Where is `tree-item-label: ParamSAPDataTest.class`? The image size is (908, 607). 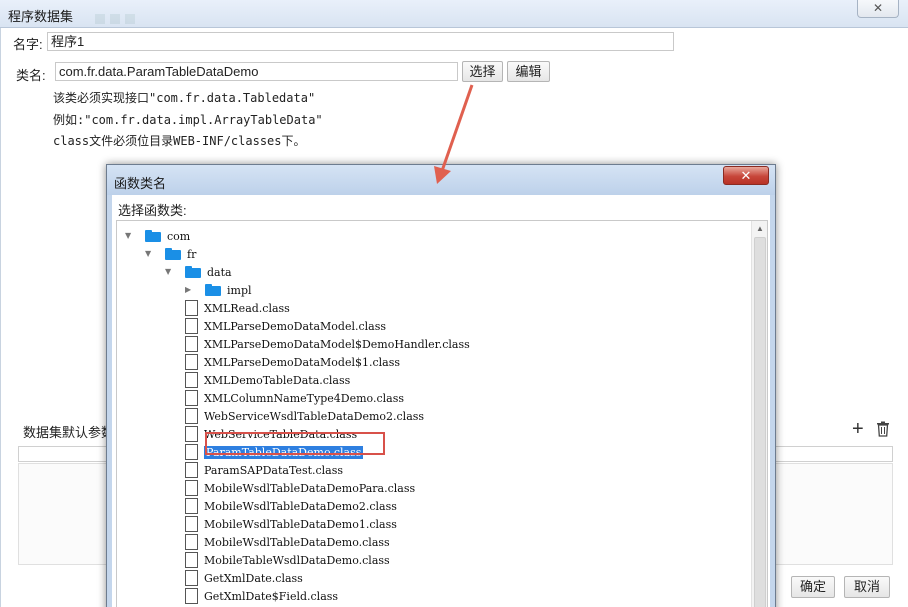
tree-item-label: ParamSAPDataTest.class is located at coordinates (274, 470).